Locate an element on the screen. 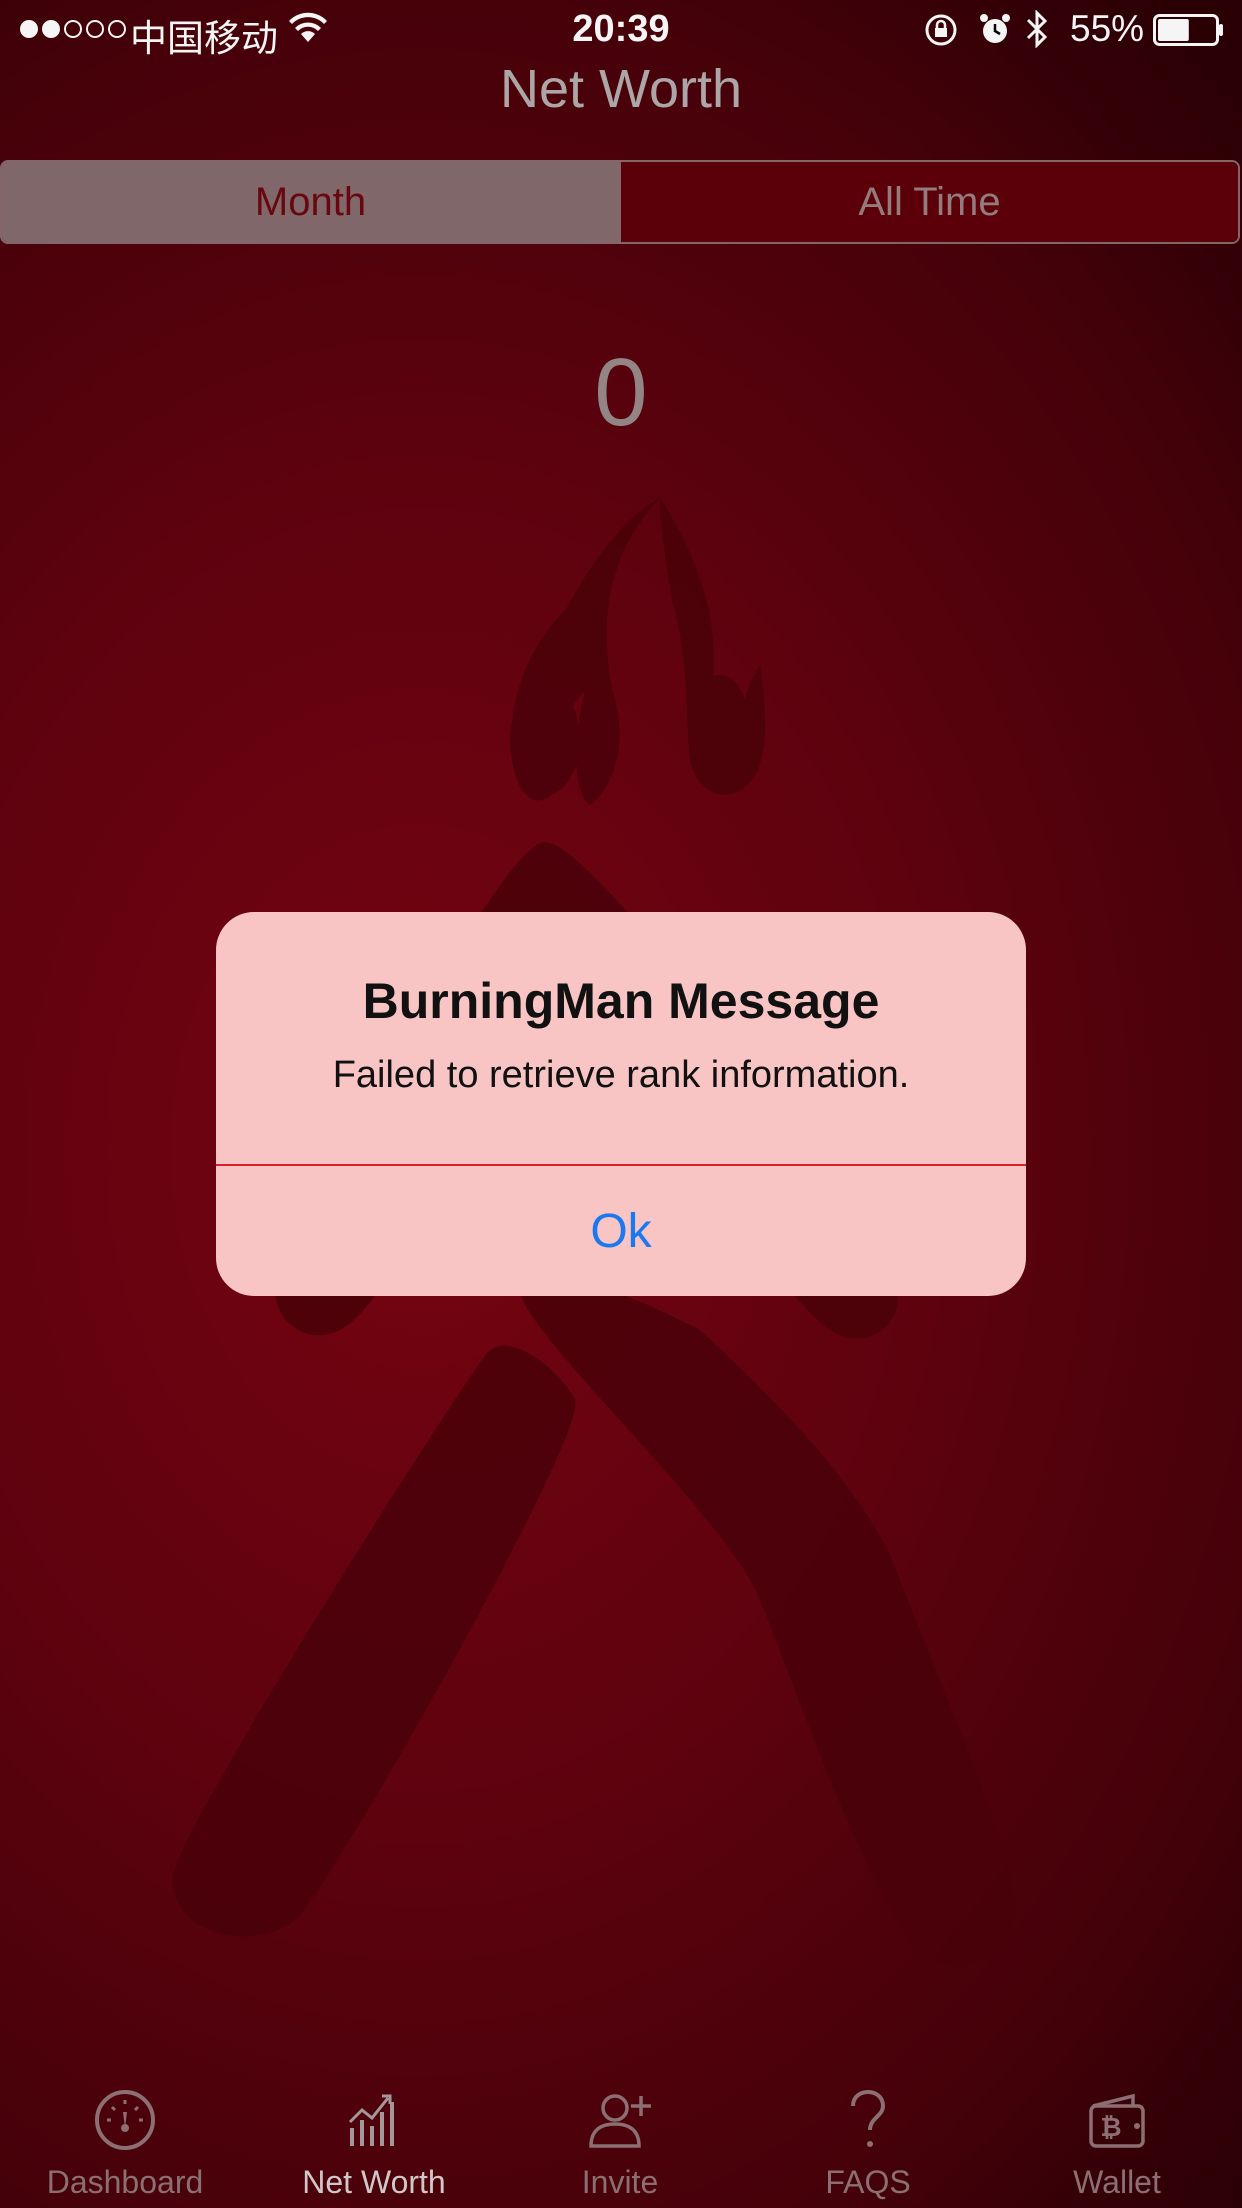 The image size is (1242, 2208). bitcoin-wallet-icon: ₿ is located at coordinates (1117, 2120).